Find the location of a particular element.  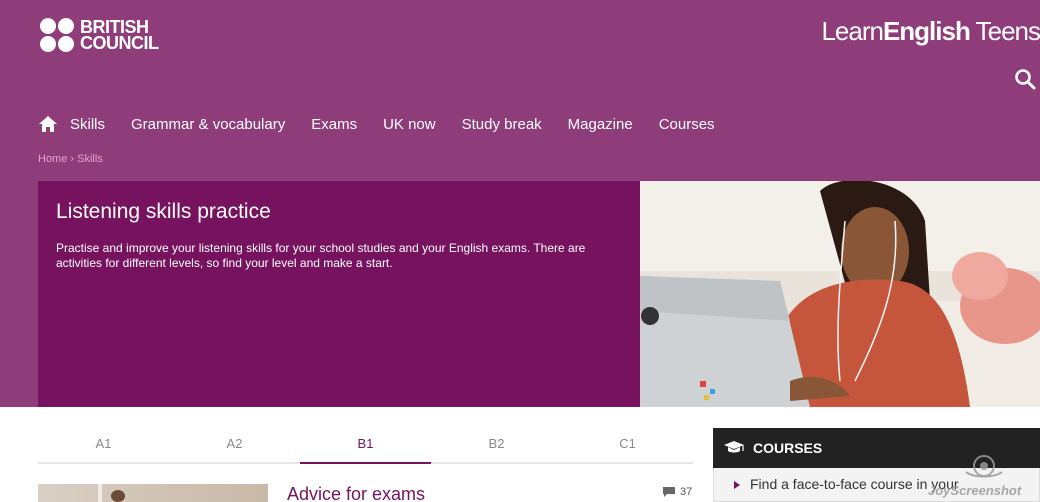

tab-c1: C1 is located at coordinates (627, 447).